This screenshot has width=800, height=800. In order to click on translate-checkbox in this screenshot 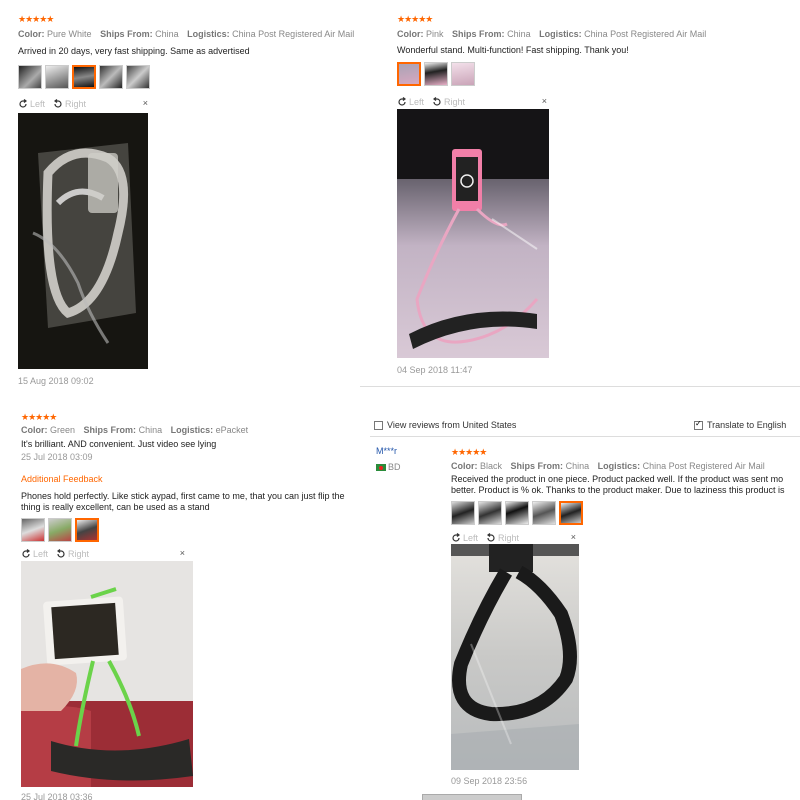, I will do `click(698, 425)`.